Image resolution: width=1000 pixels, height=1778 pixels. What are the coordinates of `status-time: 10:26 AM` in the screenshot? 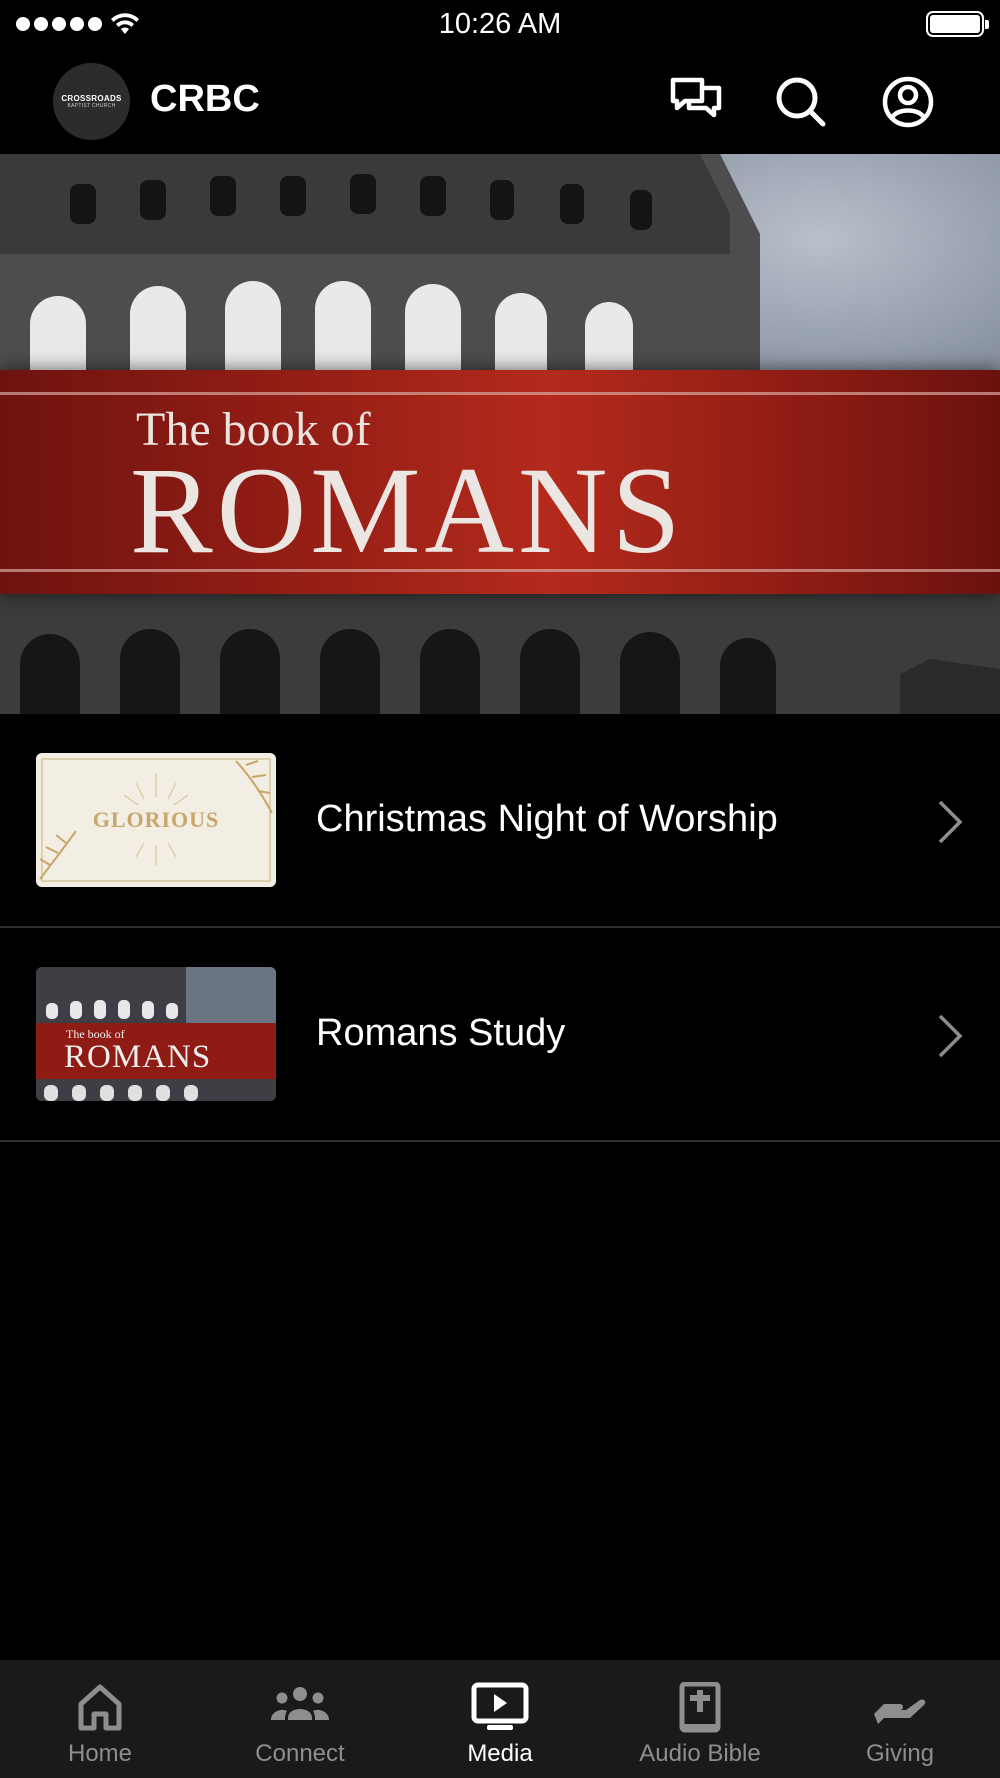 It's located at (500, 24).